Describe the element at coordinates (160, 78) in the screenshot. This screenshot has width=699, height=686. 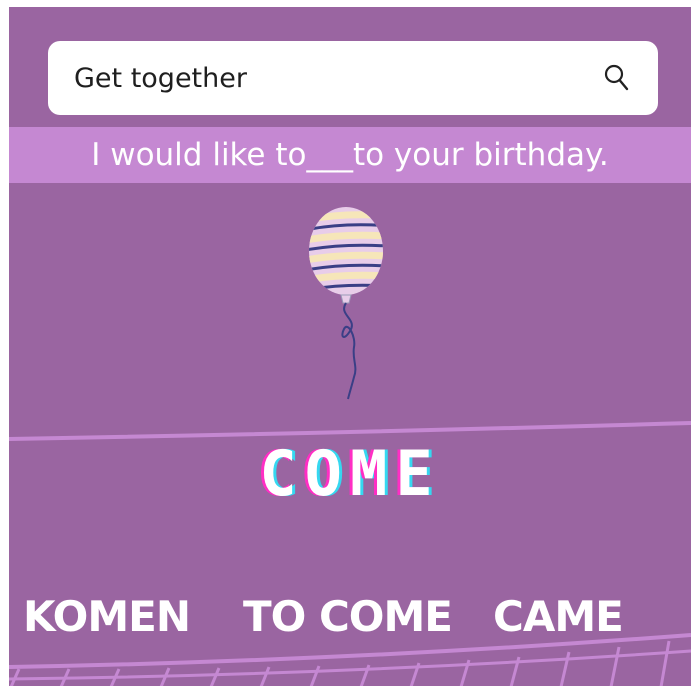
I see `search-input-value: Get together` at that location.